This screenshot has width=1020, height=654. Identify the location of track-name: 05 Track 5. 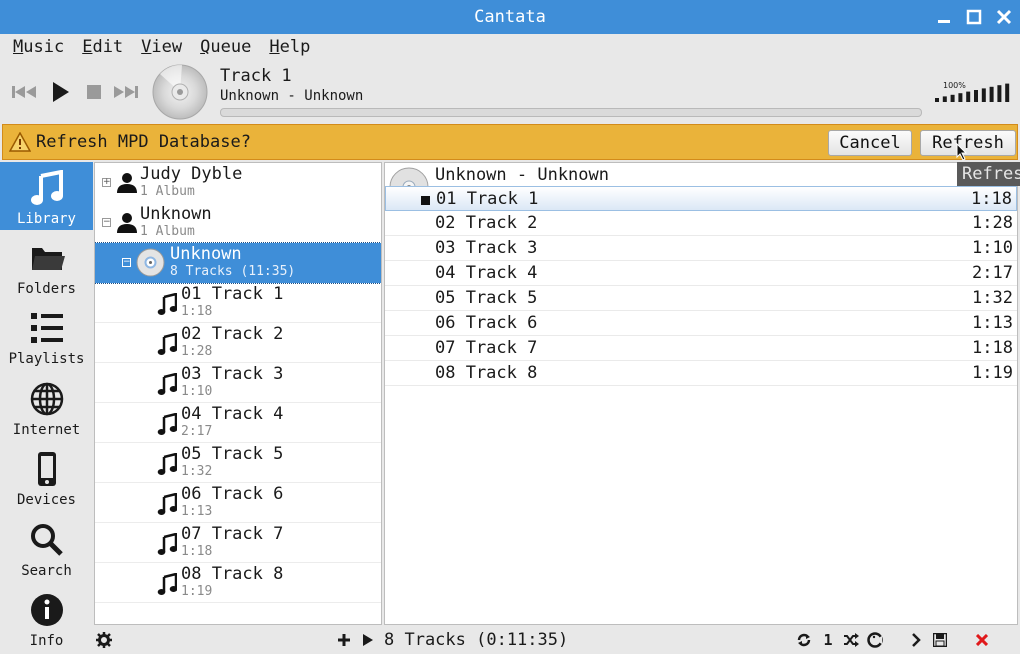
(232, 454).